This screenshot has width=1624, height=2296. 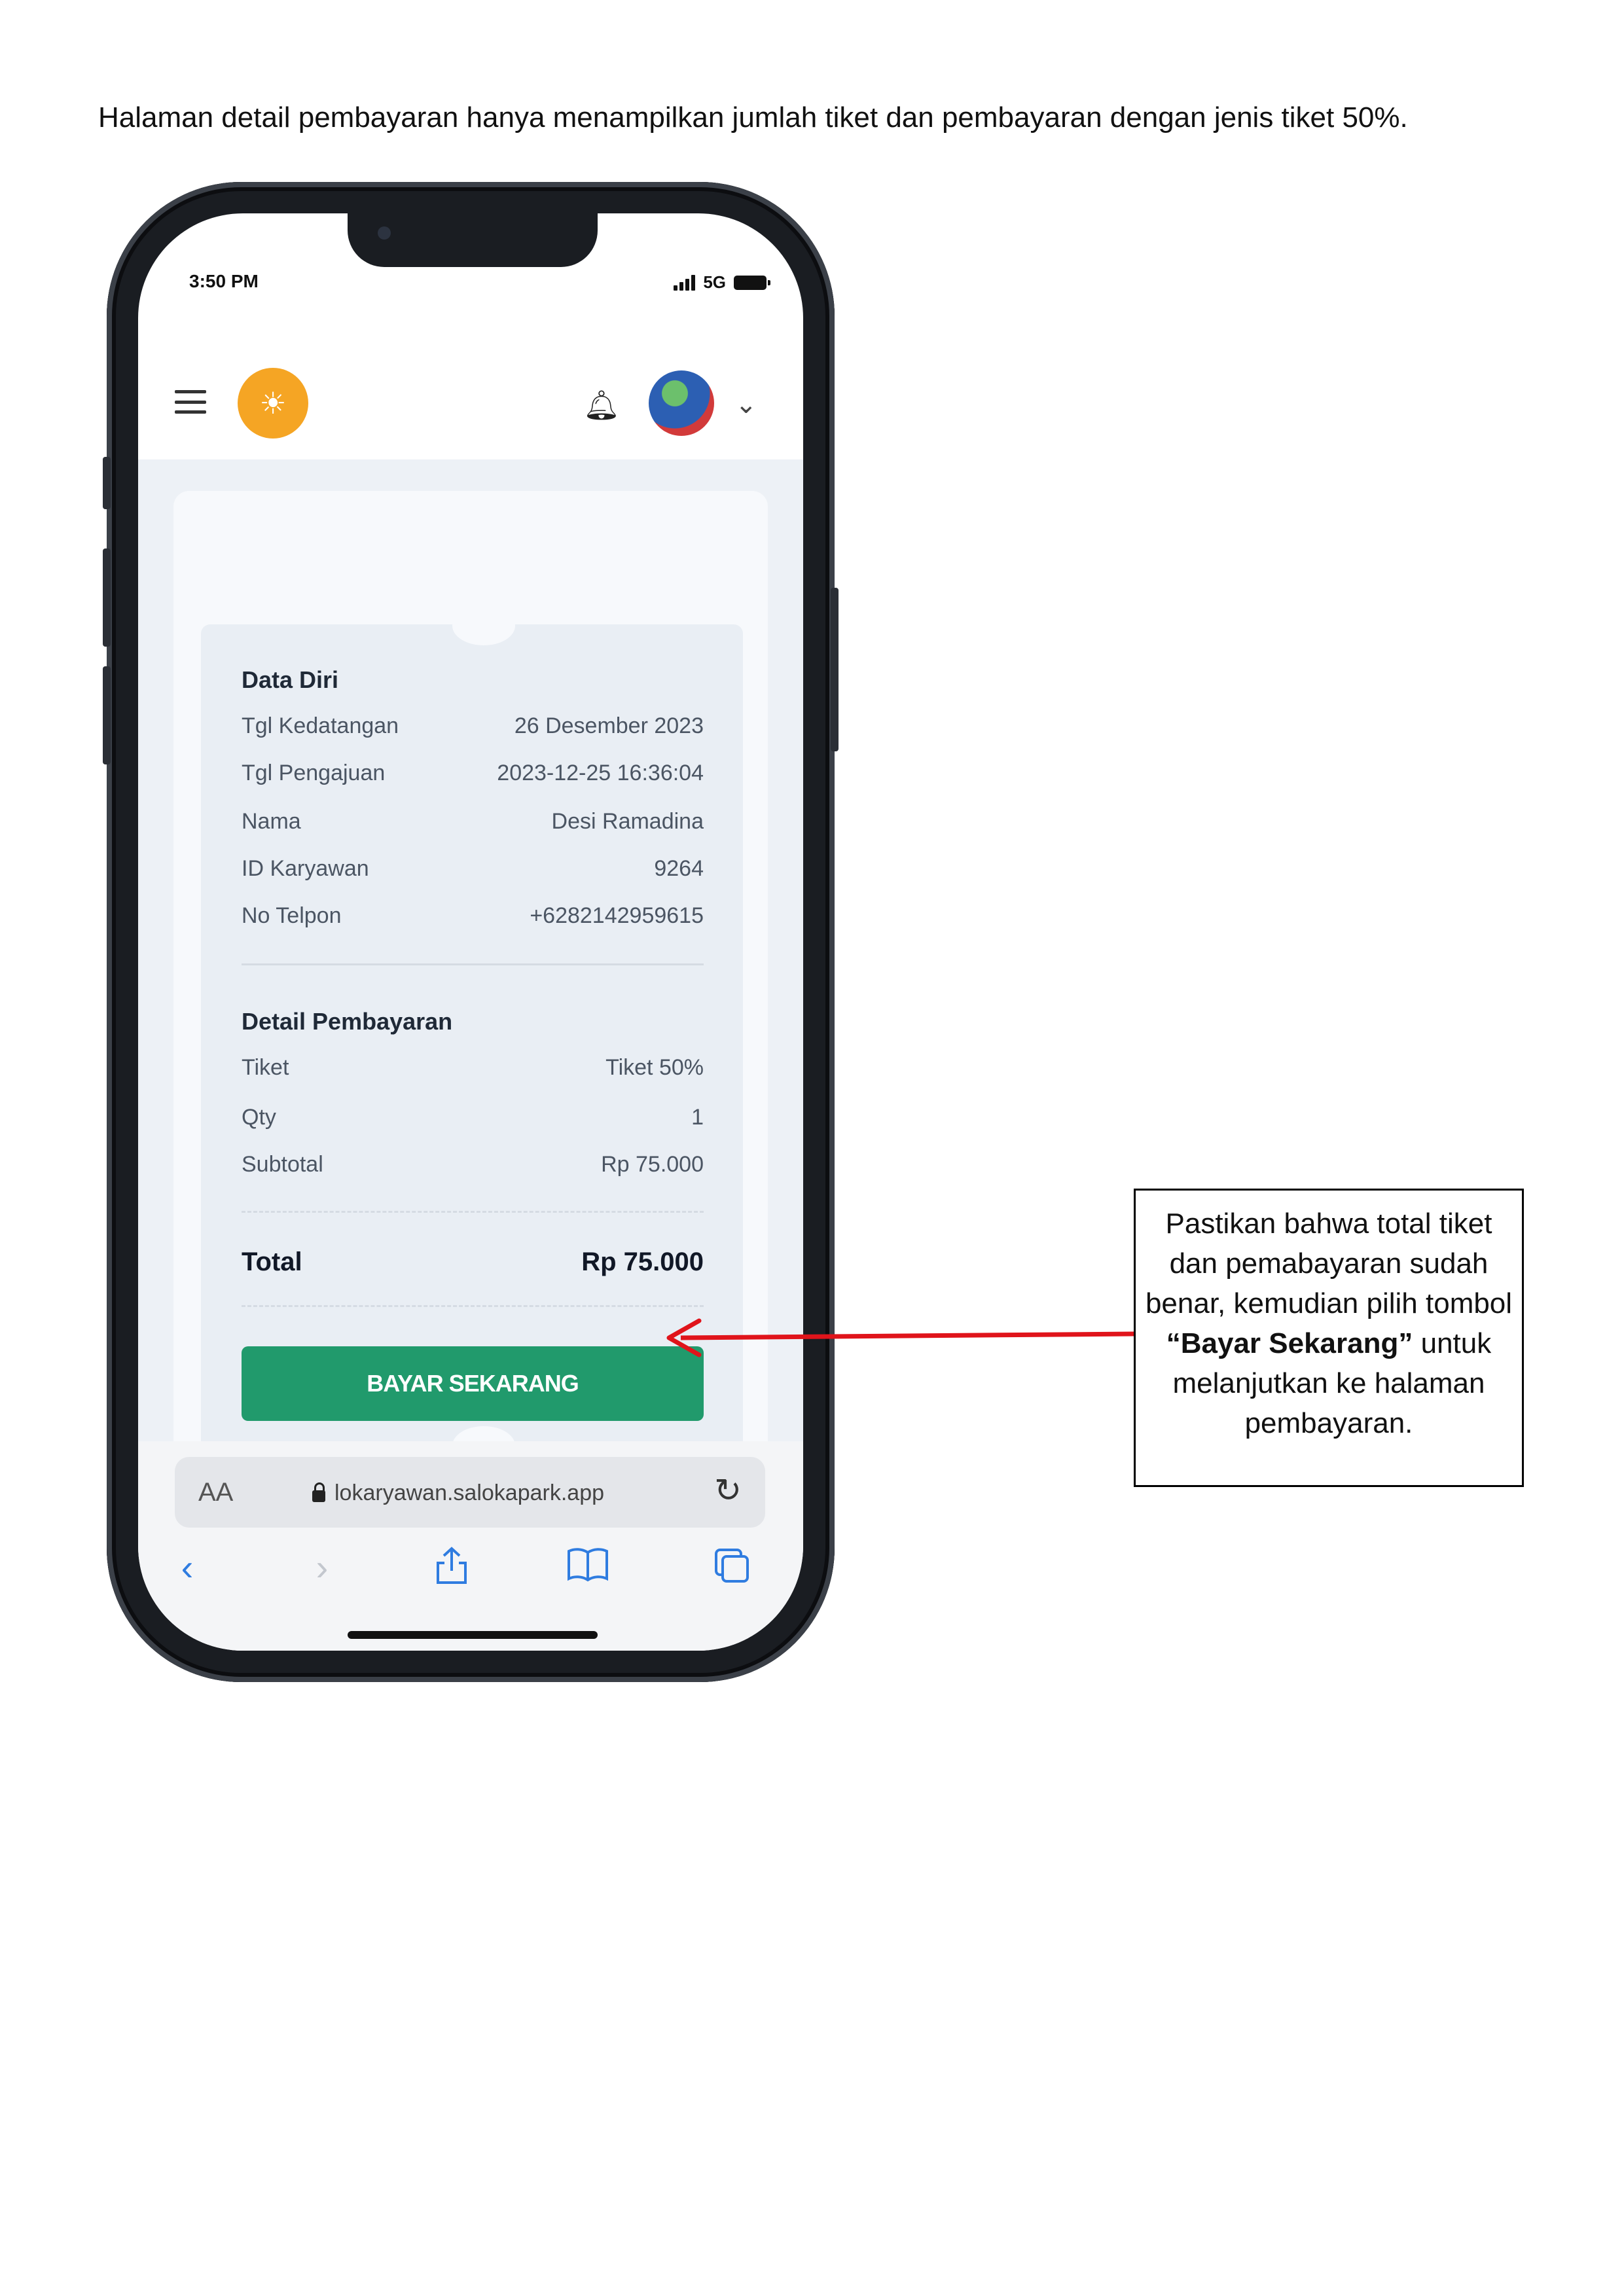 I want to click on reload-icon: ↻, so click(x=728, y=1490).